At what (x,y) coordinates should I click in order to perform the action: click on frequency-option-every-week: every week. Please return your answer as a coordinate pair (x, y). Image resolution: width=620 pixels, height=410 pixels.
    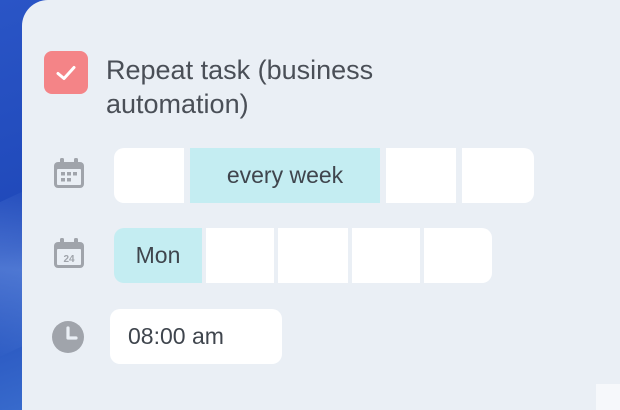
    Looking at the image, I should click on (285, 175).